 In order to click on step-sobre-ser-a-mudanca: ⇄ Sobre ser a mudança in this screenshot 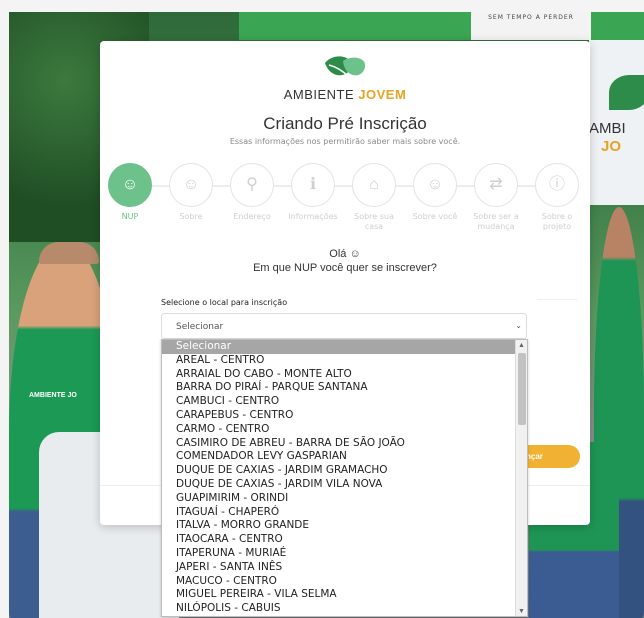, I will do `click(496, 197)`.